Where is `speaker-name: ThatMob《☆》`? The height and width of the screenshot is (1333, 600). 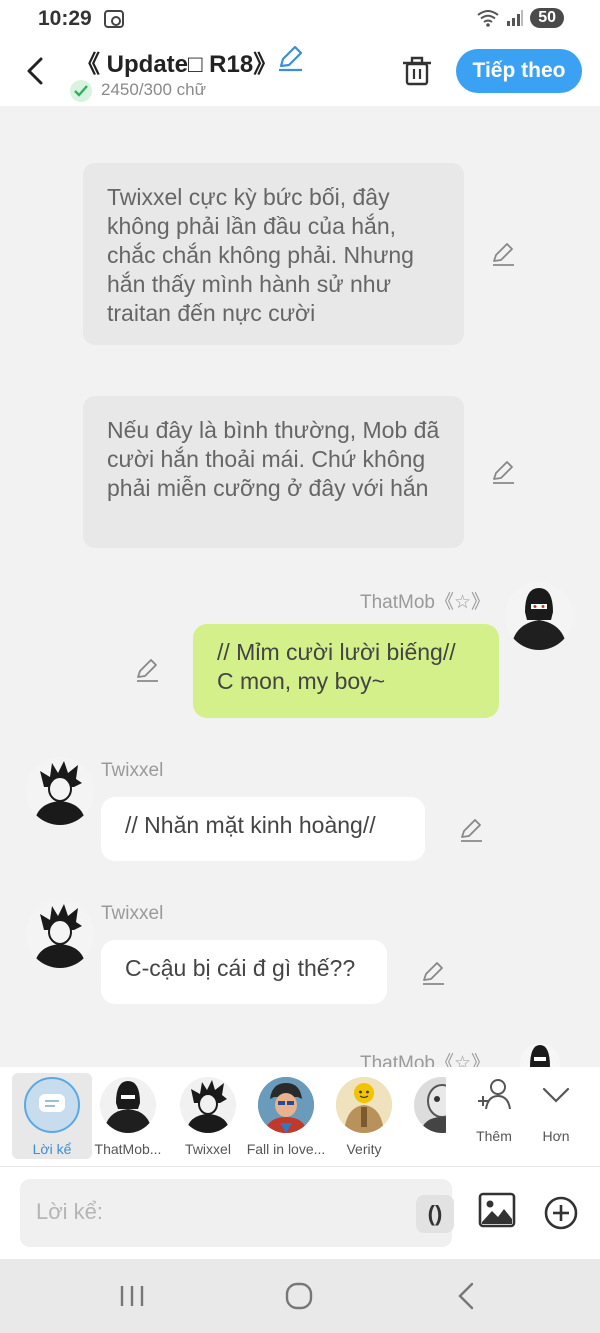
speaker-name: ThatMob《☆》 is located at coordinates (424, 602).